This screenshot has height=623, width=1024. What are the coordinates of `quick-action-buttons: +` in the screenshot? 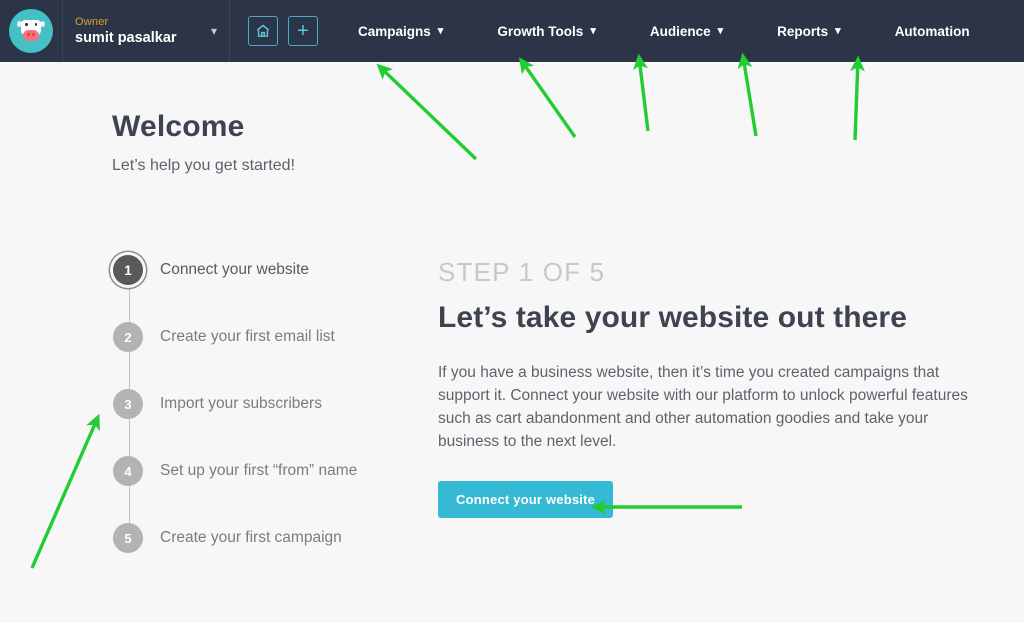 It's located at (283, 31).